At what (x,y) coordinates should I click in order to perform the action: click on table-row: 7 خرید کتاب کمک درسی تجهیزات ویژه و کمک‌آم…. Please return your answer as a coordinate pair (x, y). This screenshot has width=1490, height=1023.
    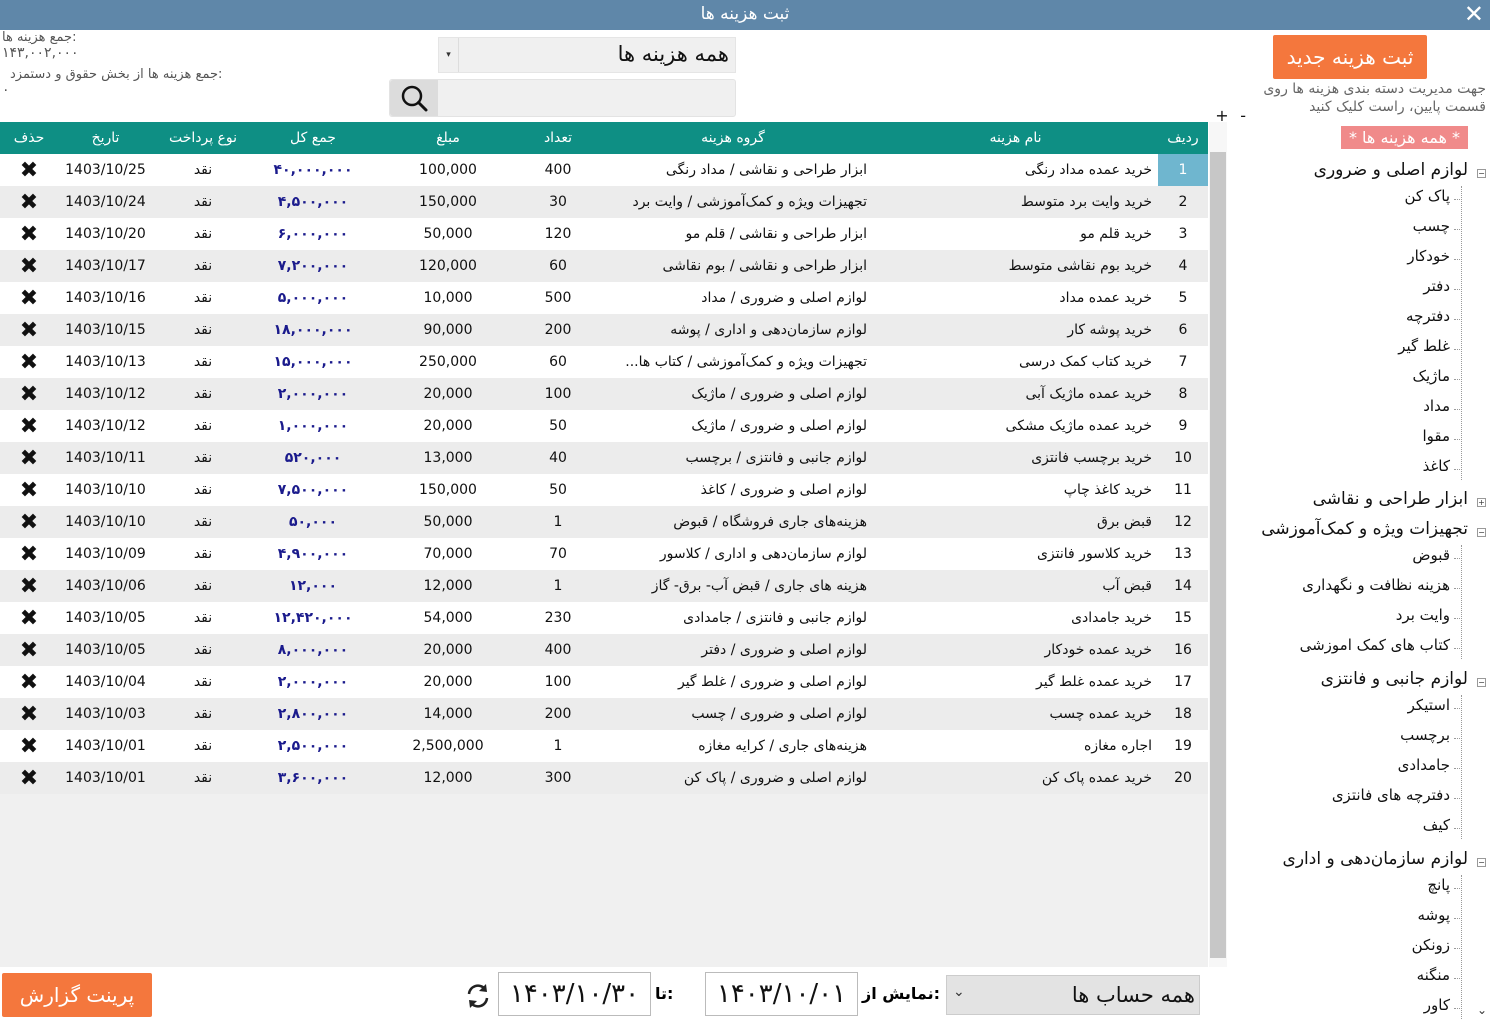
    Looking at the image, I should click on (604, 362).